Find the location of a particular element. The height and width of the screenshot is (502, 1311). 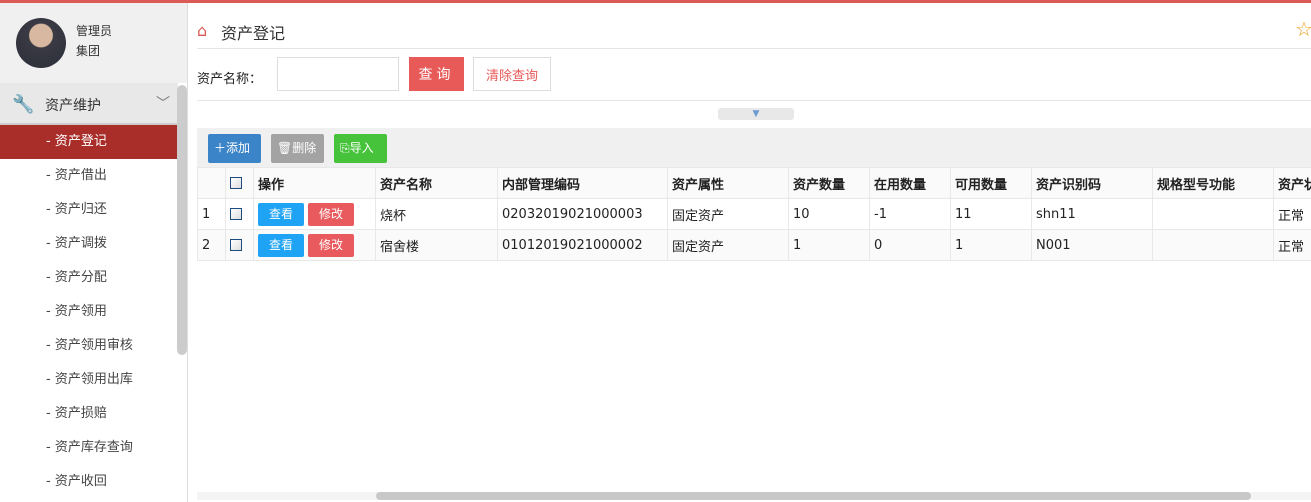

plus-icon: ＋ is located at coordinates (220, 148).